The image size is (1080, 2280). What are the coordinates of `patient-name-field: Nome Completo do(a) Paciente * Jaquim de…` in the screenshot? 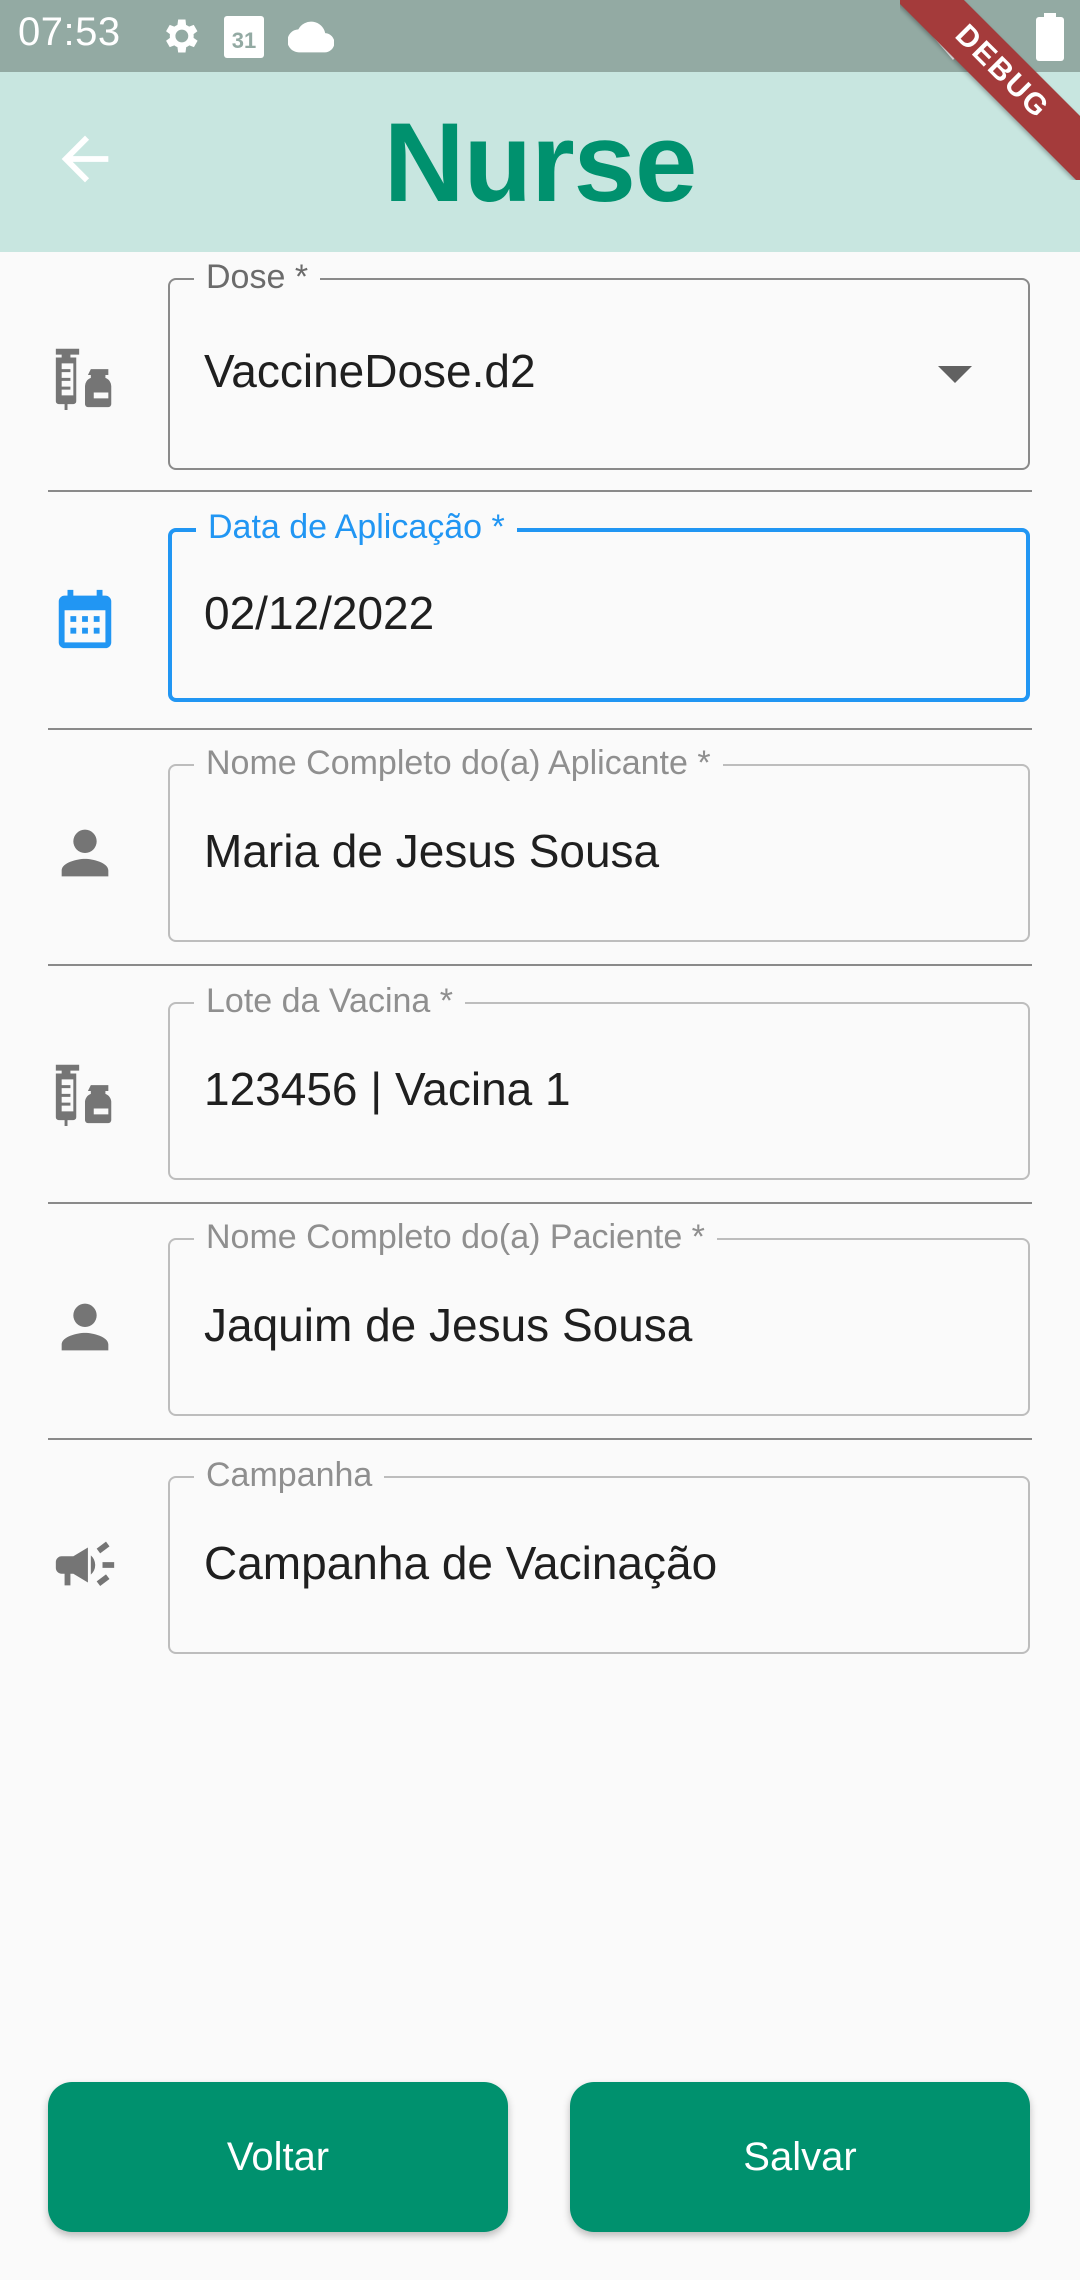 It's located at (599, 1317).